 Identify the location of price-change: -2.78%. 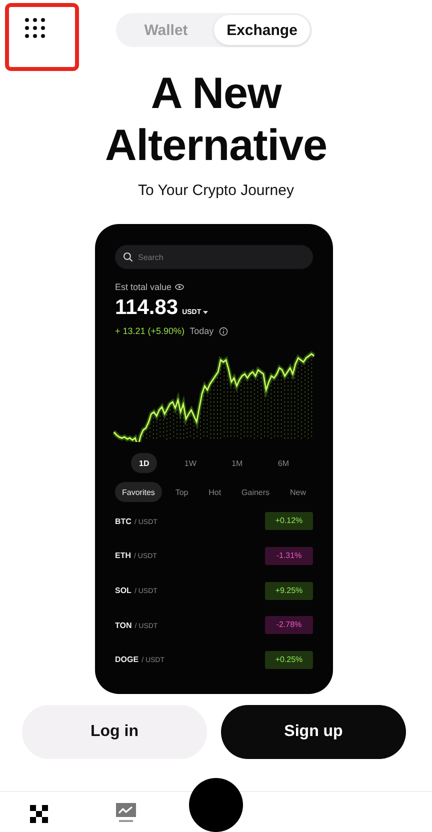
(289, 625).